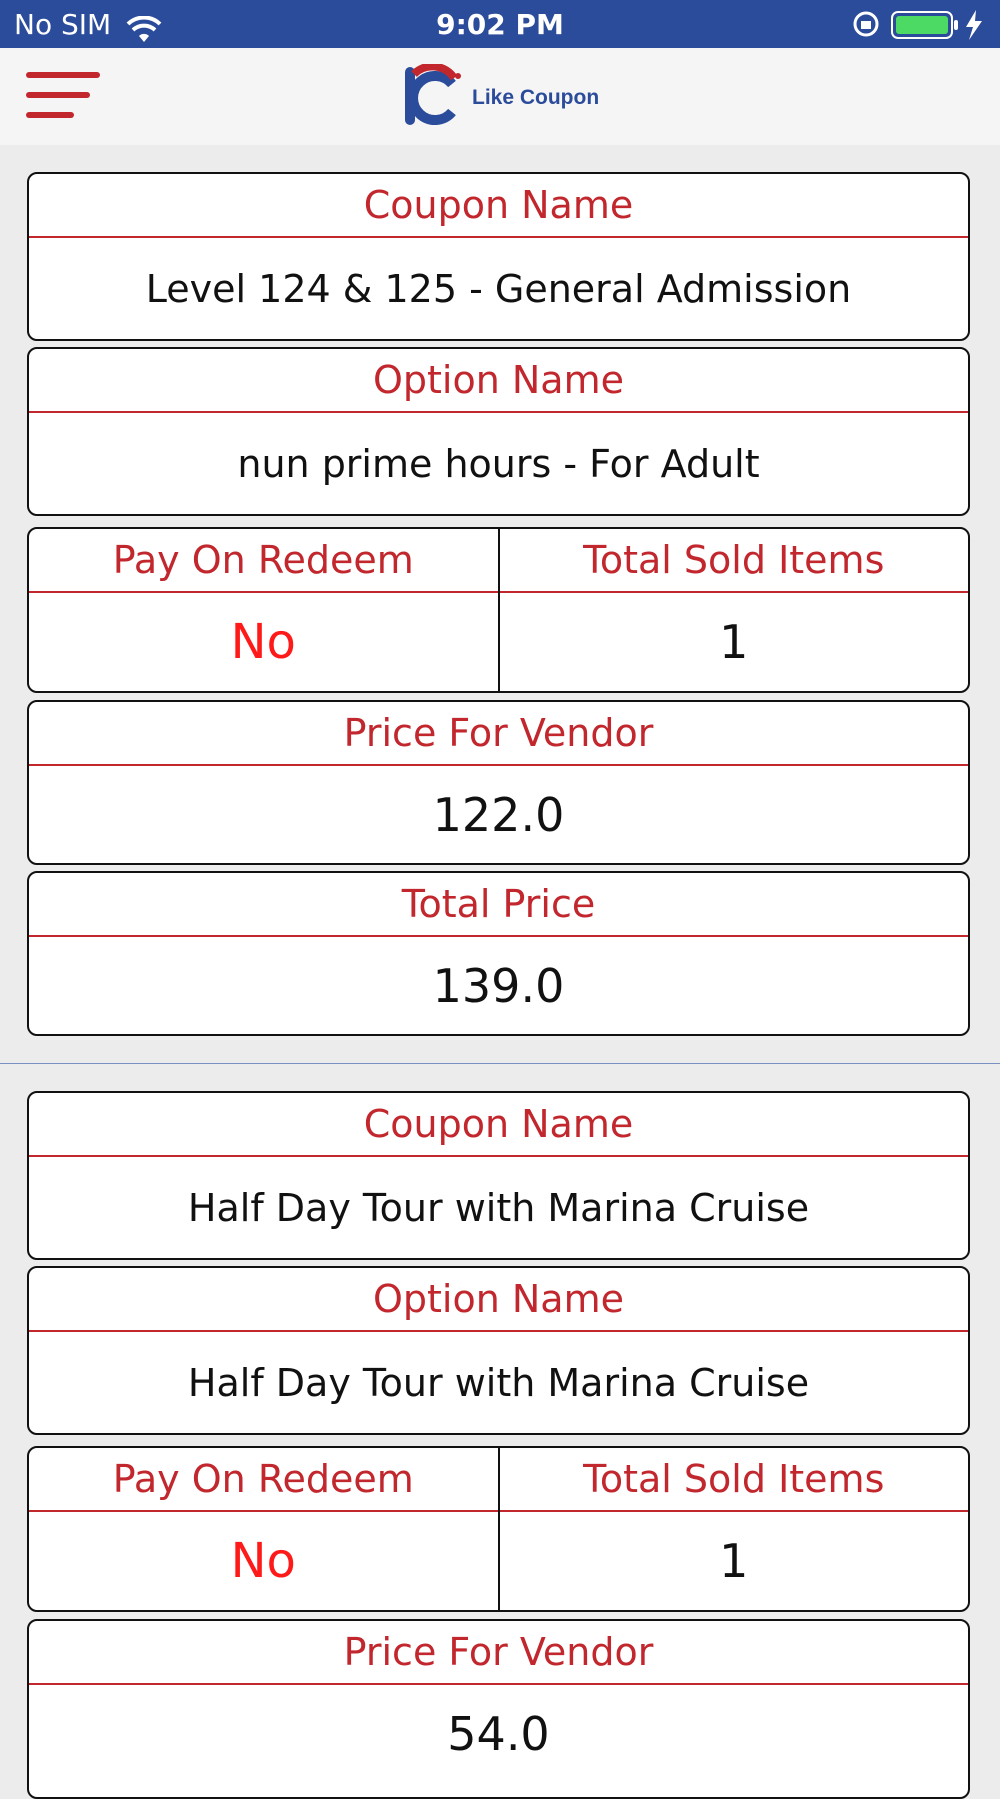  What do you see at coordinates (498, 782) in the screenshot?
I see `price-for-vendor-card: Price For Vendor 122.0` at bounding box center [498, 782].